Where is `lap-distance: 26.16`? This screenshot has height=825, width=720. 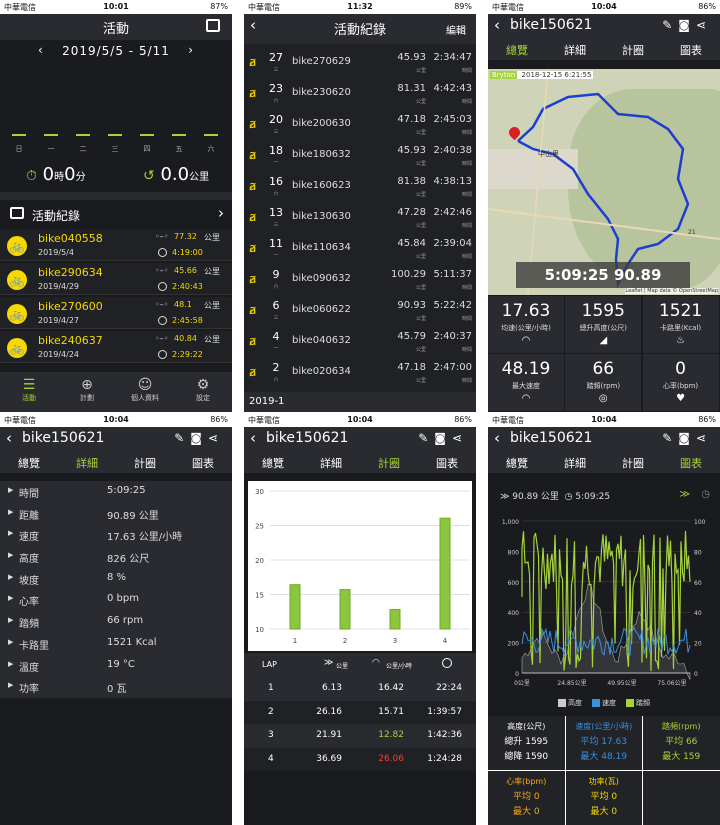
lap-distance: 26.16 is located at coordinates (329, 711).